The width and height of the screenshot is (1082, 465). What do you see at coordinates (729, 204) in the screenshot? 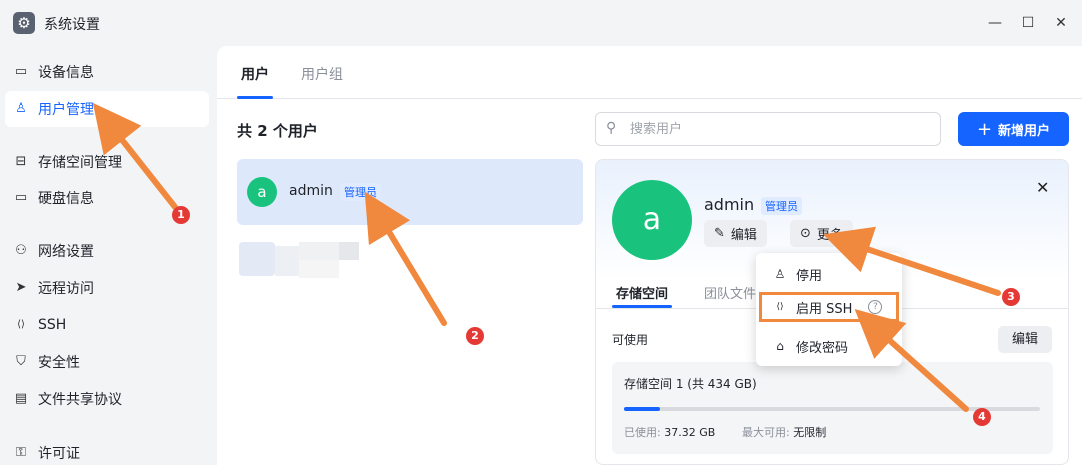
I see `detail-user-name: admin` at bounding box center [729, 204].